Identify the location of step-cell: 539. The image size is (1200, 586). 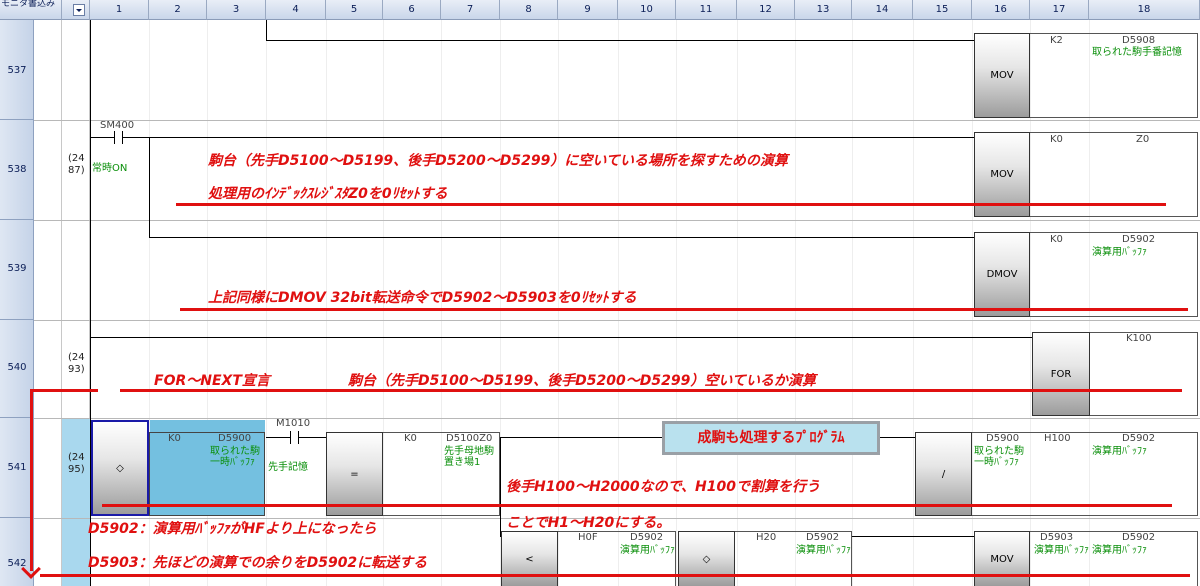
(17, 270).